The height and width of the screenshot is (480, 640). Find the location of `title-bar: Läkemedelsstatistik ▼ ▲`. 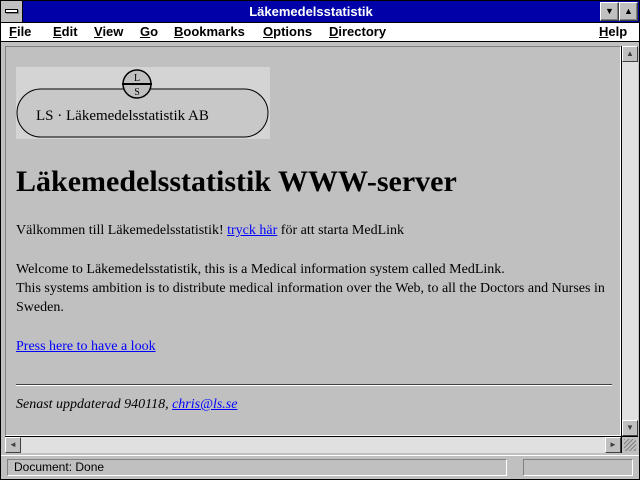

title-bar: Läkemedelsstatistik ▼ ▲ is located at coordinates (320, 12).